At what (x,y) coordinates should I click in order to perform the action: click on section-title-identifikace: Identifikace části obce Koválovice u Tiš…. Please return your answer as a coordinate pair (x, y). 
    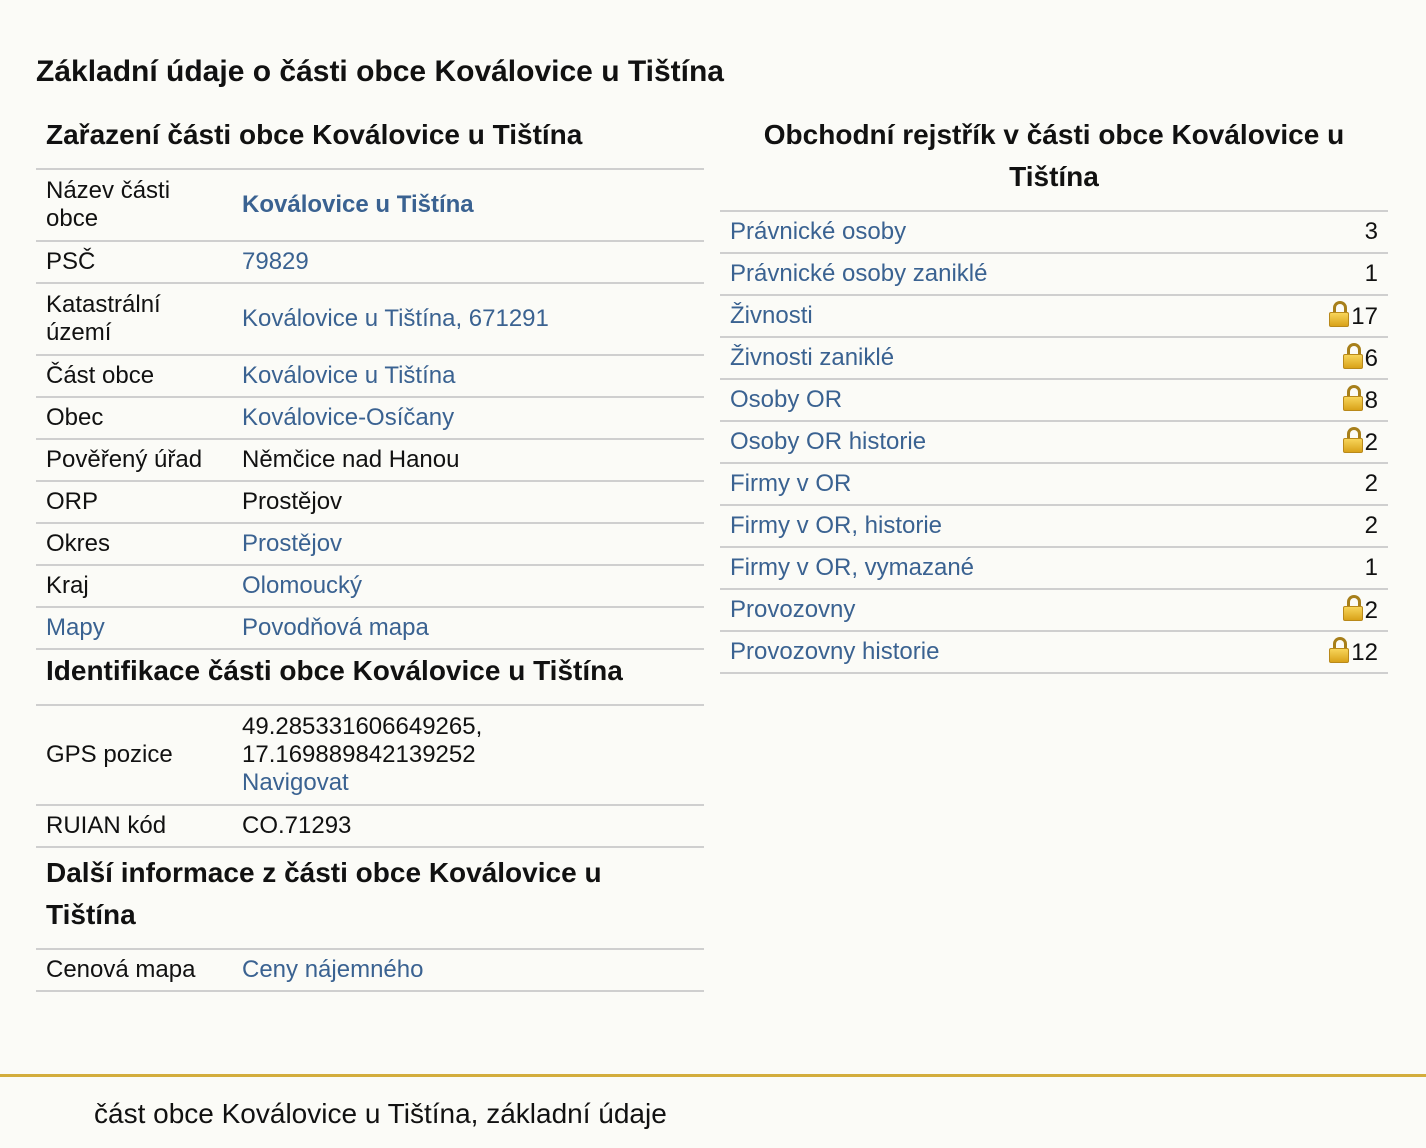
    Looking at the image, I should click on (370, 678).